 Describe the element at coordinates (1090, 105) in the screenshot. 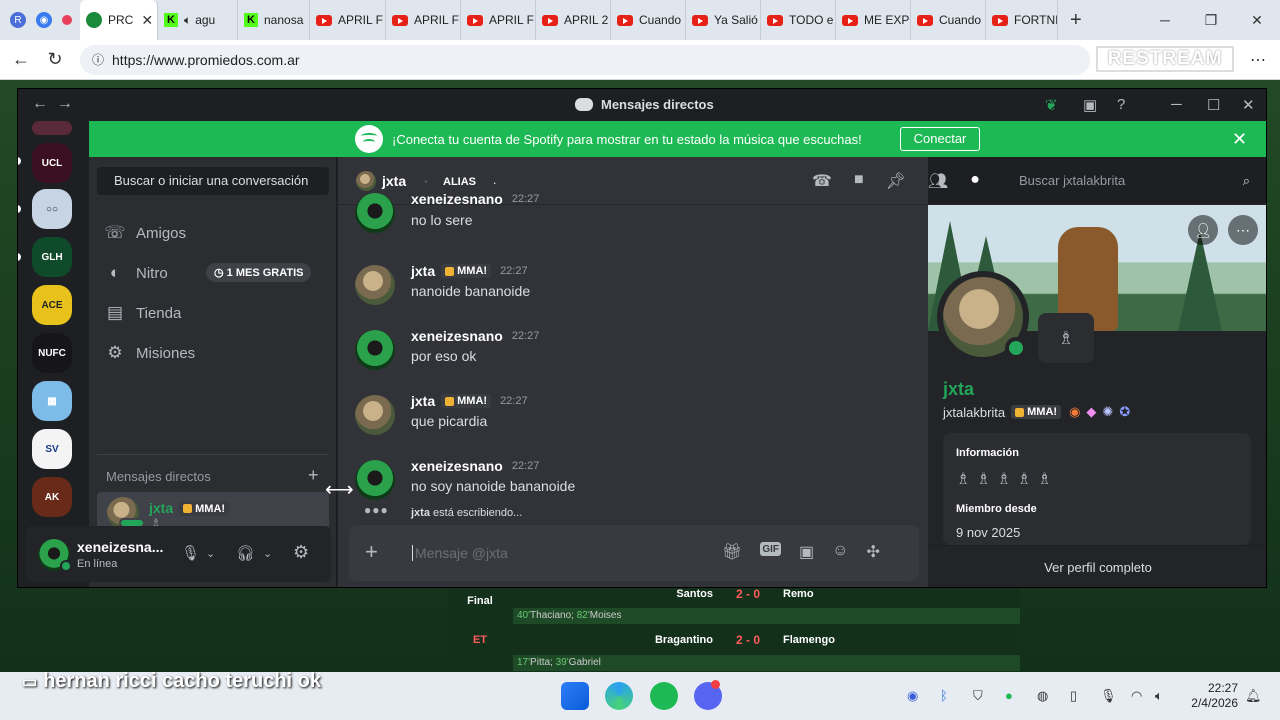

I see `inbox-icon: ▣` at that location.